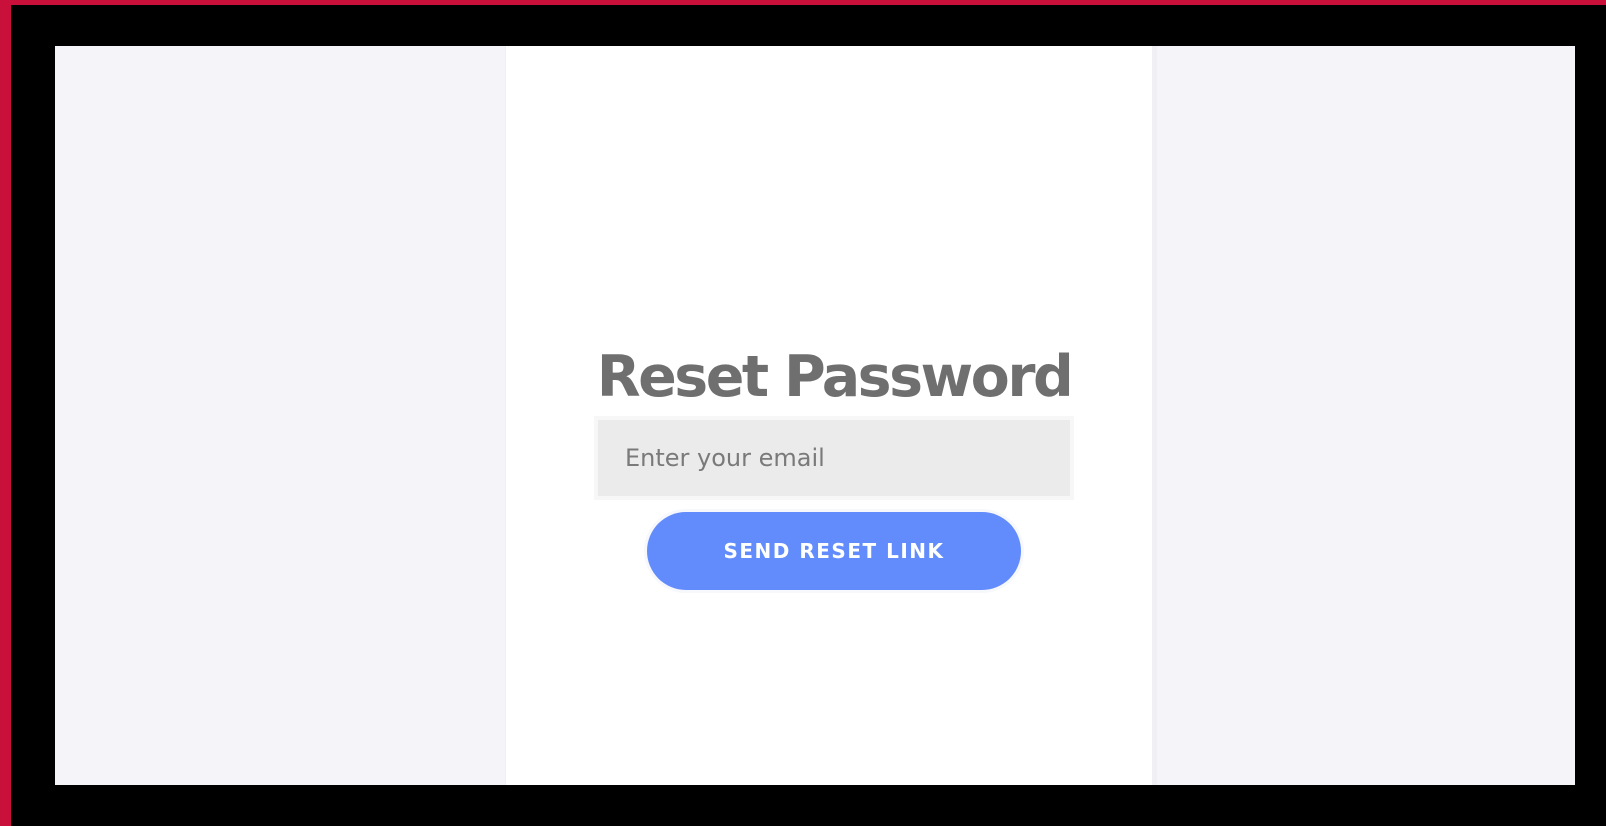 This screenshot has height=826, width=1606. I want to click on frame-accent-top, so click(803, 2).